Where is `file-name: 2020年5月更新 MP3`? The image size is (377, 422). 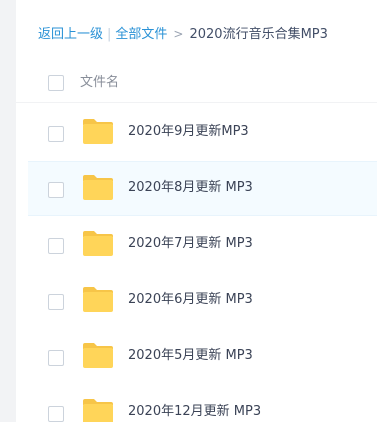 file-name: 2020年5月更新 MP3 is located at coordinates (190, 356).